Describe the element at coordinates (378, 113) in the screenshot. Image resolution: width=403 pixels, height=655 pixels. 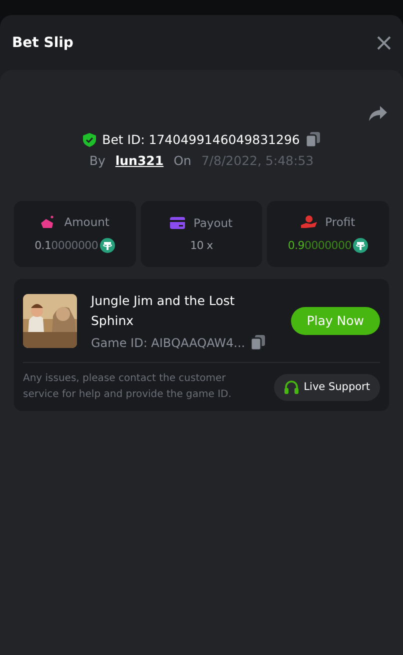
I see `share-icon` at that location.